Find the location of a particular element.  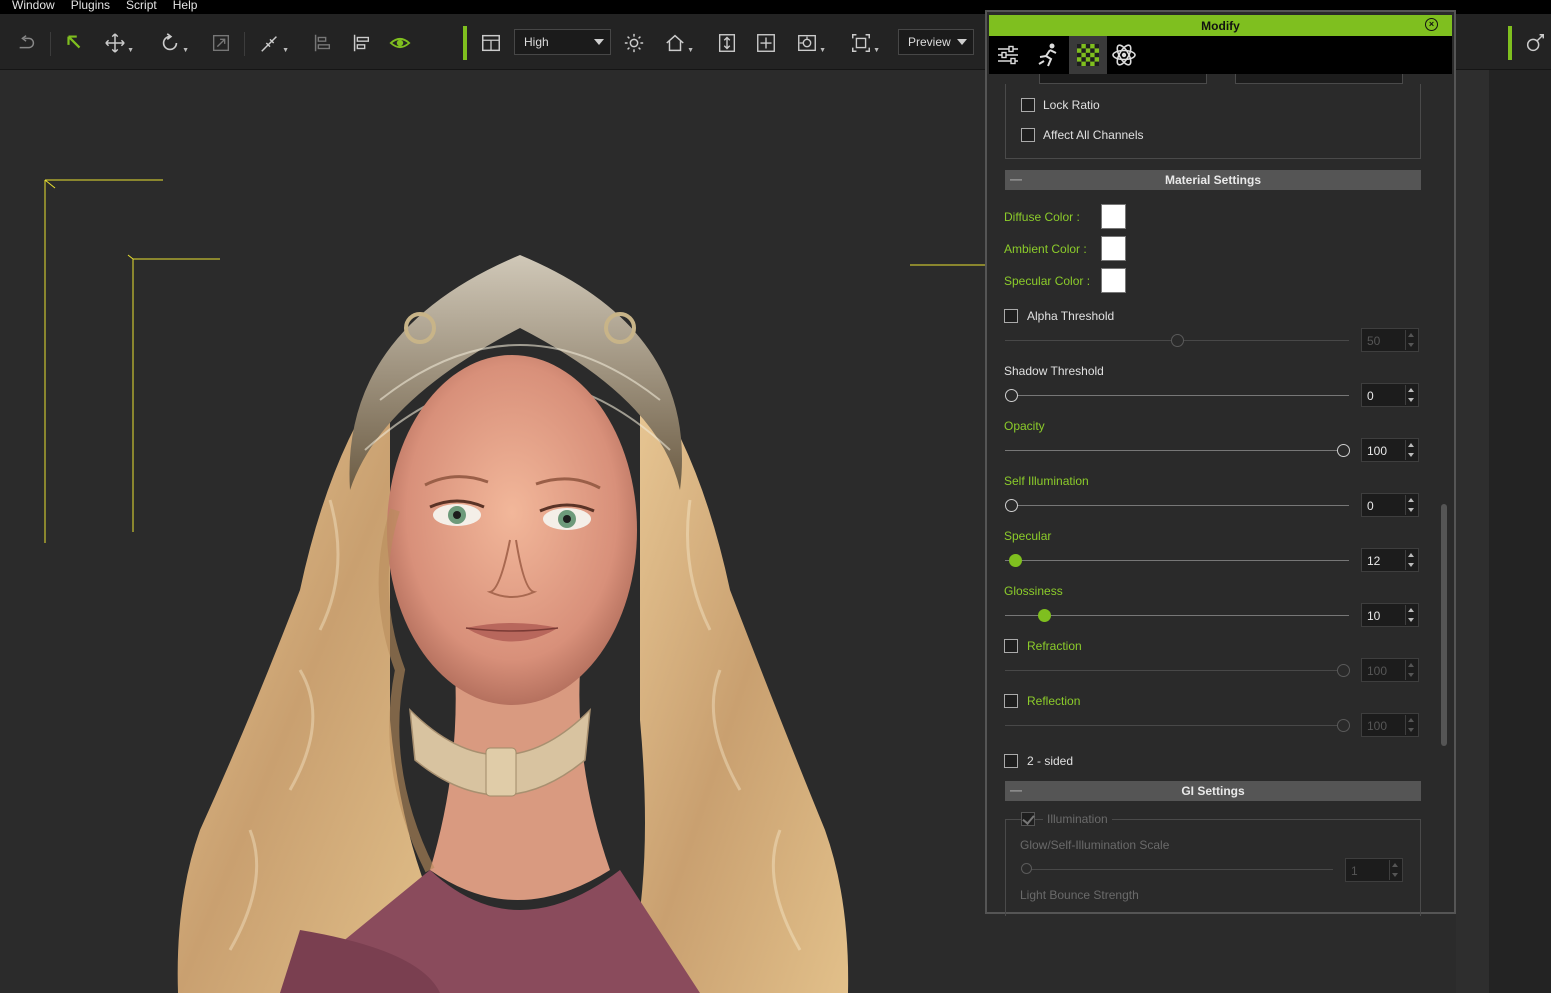

specular-thumb is located at coordinates (1015, 560).